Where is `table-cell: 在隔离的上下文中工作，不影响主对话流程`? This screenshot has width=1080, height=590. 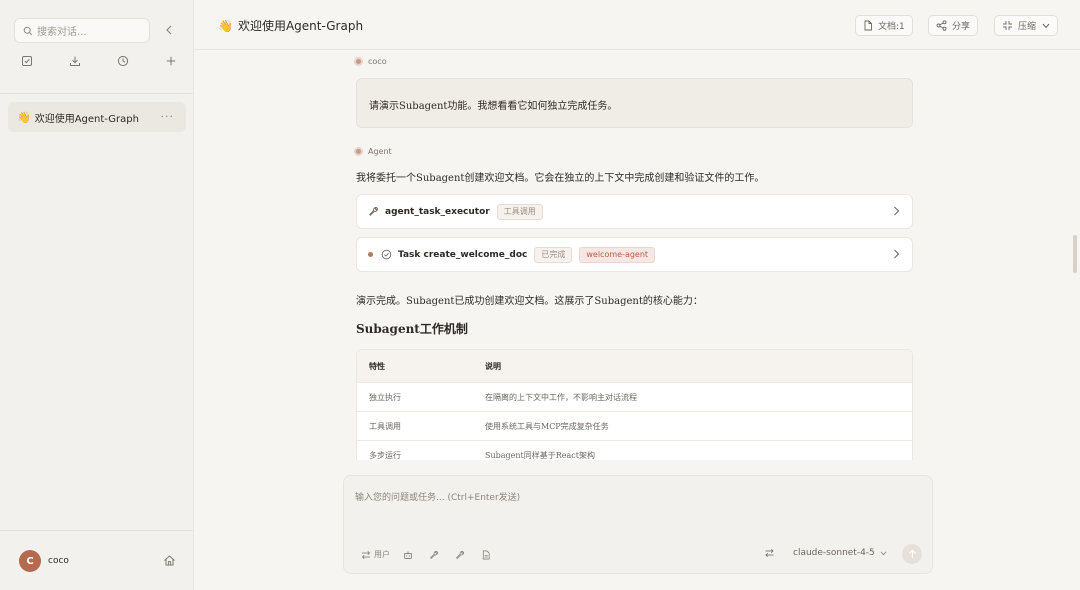
table-cell: 在隔离的上下文中工作，不影响主对话流程 is located at coordinates (561, 397).